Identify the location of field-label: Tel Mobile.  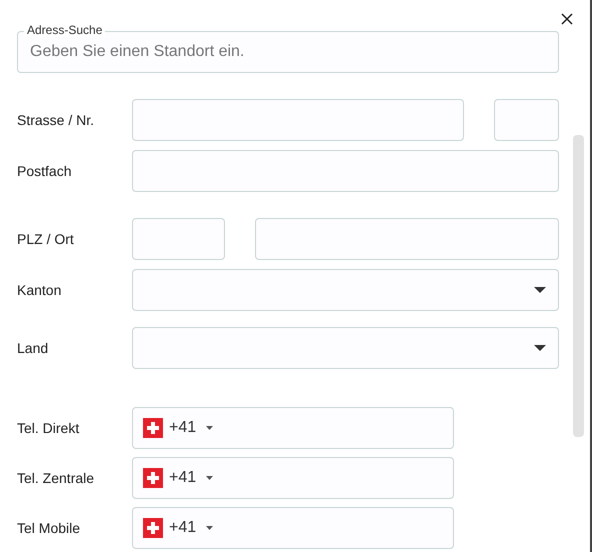
(49, 528).